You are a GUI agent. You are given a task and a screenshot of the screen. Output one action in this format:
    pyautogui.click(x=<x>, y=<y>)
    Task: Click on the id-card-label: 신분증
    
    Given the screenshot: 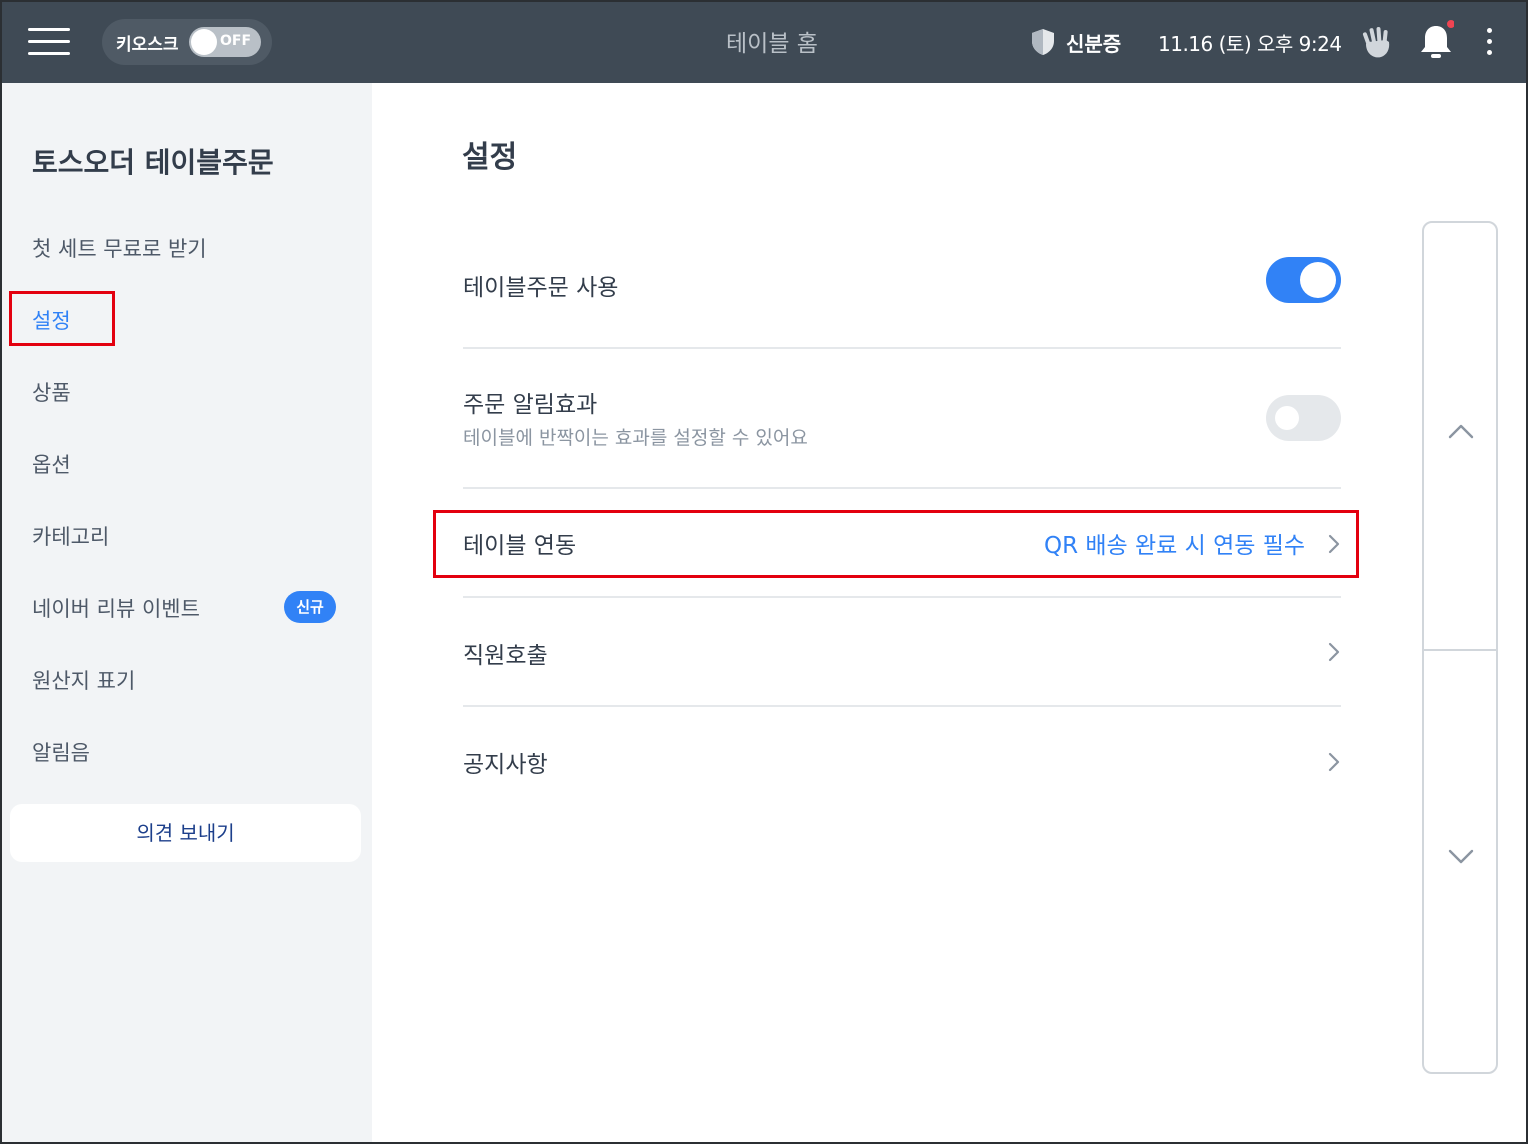 What is the action you would take?
    pyautogui.click(x=1094, y=44)
    